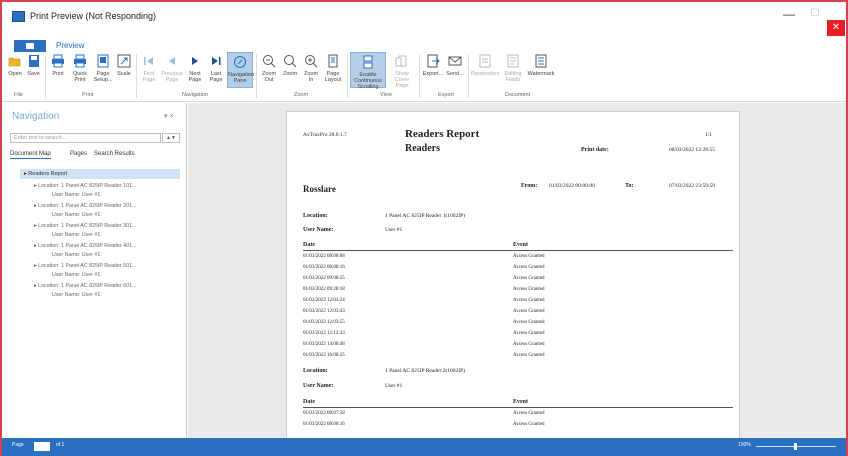 The image size is (848, 456). What do you see at coordinates (148, 61) in the screenshot?
I see `first-page-icon` at bounding box center [148, 61].